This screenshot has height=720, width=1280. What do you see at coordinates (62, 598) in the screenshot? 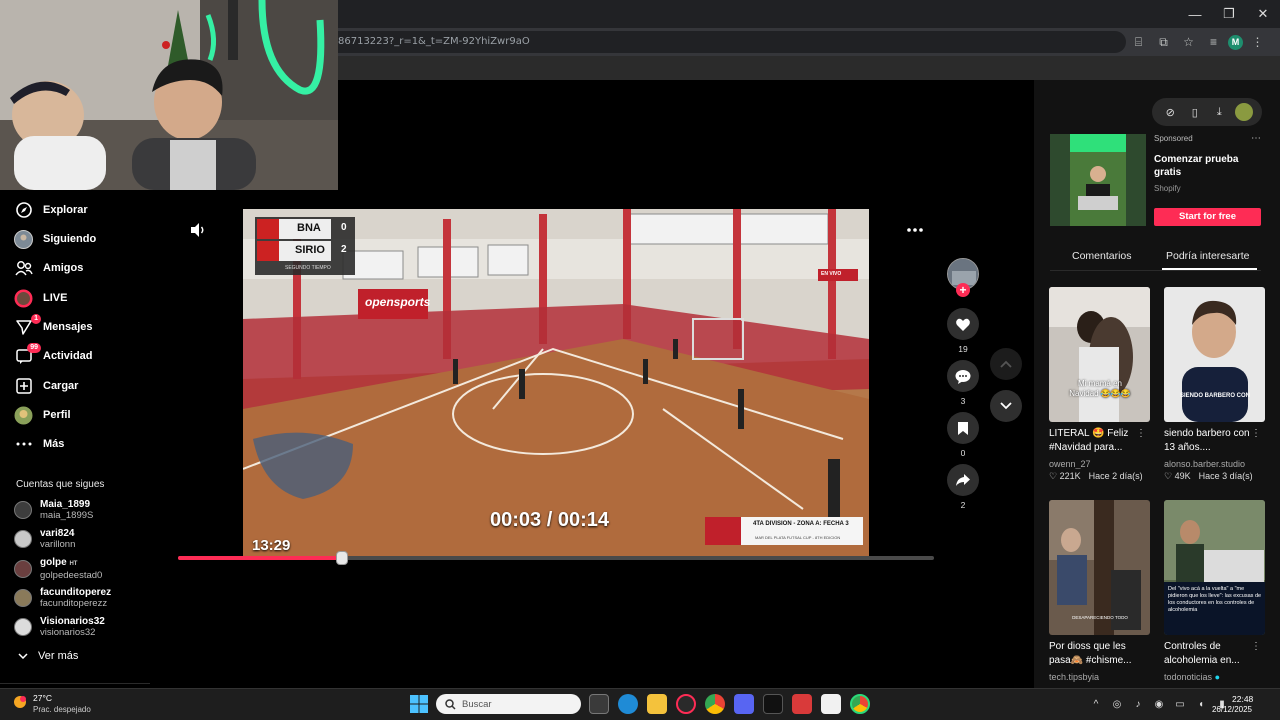
I see `followed-account: facunditoperez facunditoperezz` at bounding box center [62, 598].